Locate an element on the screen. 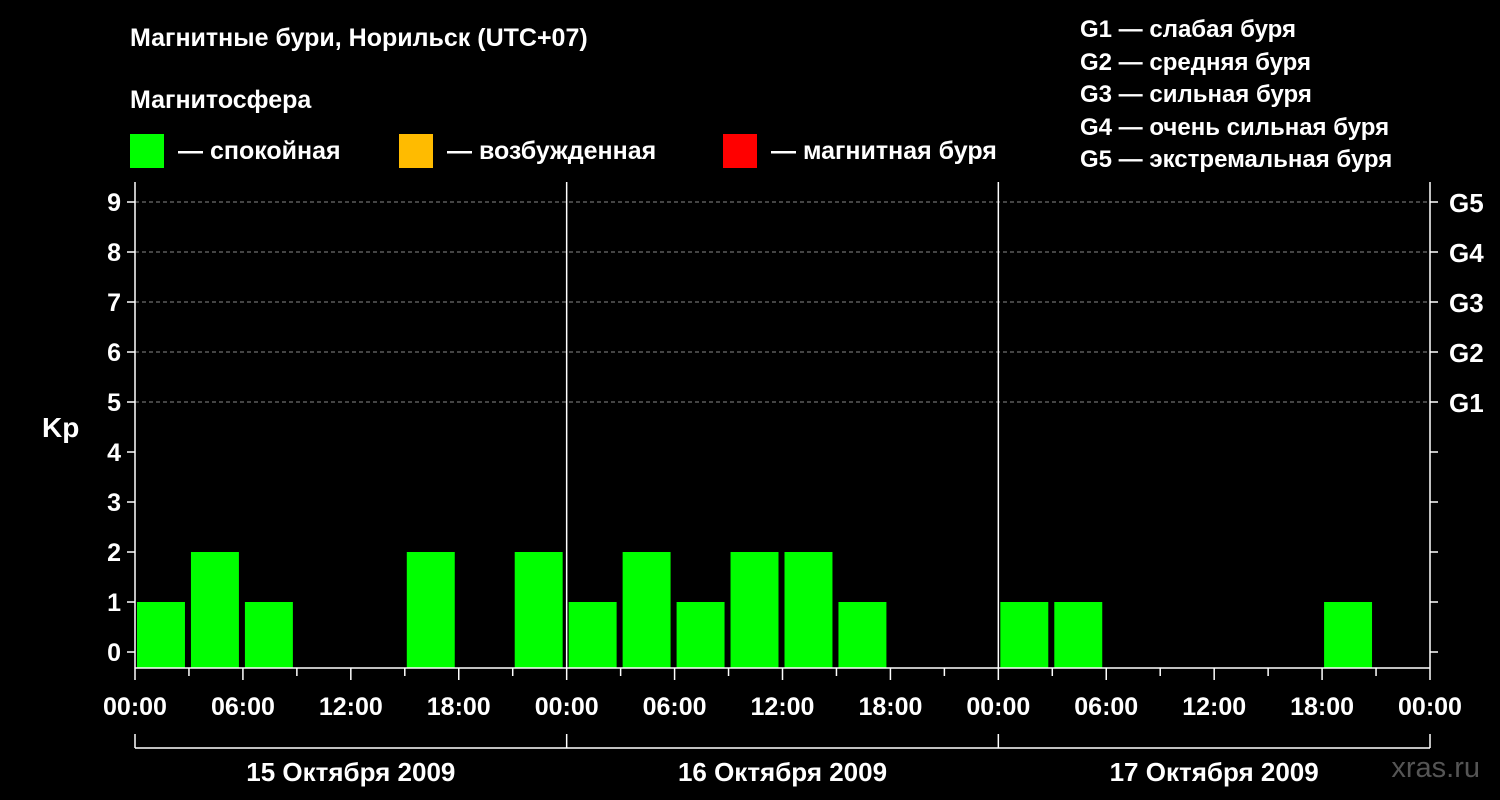  date-label: 17 Октября 2009 is located at coordinates (1214, 772).